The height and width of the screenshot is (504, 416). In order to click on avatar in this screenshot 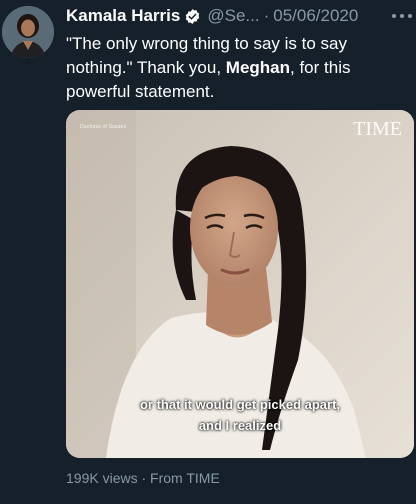, I will do `click(28, 32)`.